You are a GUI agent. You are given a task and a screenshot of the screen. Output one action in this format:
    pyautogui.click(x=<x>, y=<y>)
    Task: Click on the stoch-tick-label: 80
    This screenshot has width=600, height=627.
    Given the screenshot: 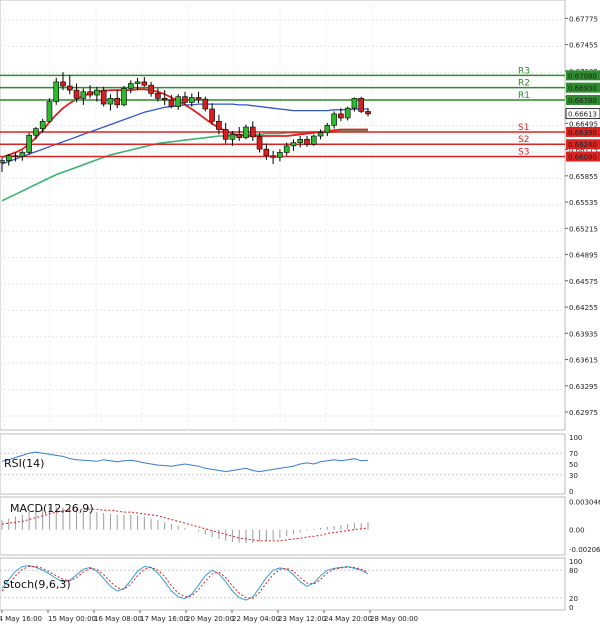 What is the action you would take?
    pyautogui.click(x=573, y=571)
    